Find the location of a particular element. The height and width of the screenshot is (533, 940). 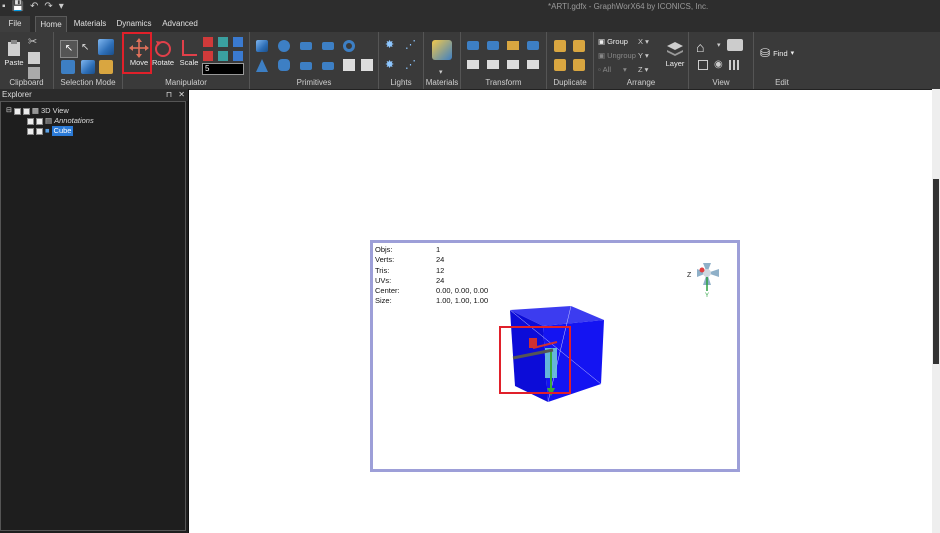

flip-vertical-icon is located at coordinates (493, 45).